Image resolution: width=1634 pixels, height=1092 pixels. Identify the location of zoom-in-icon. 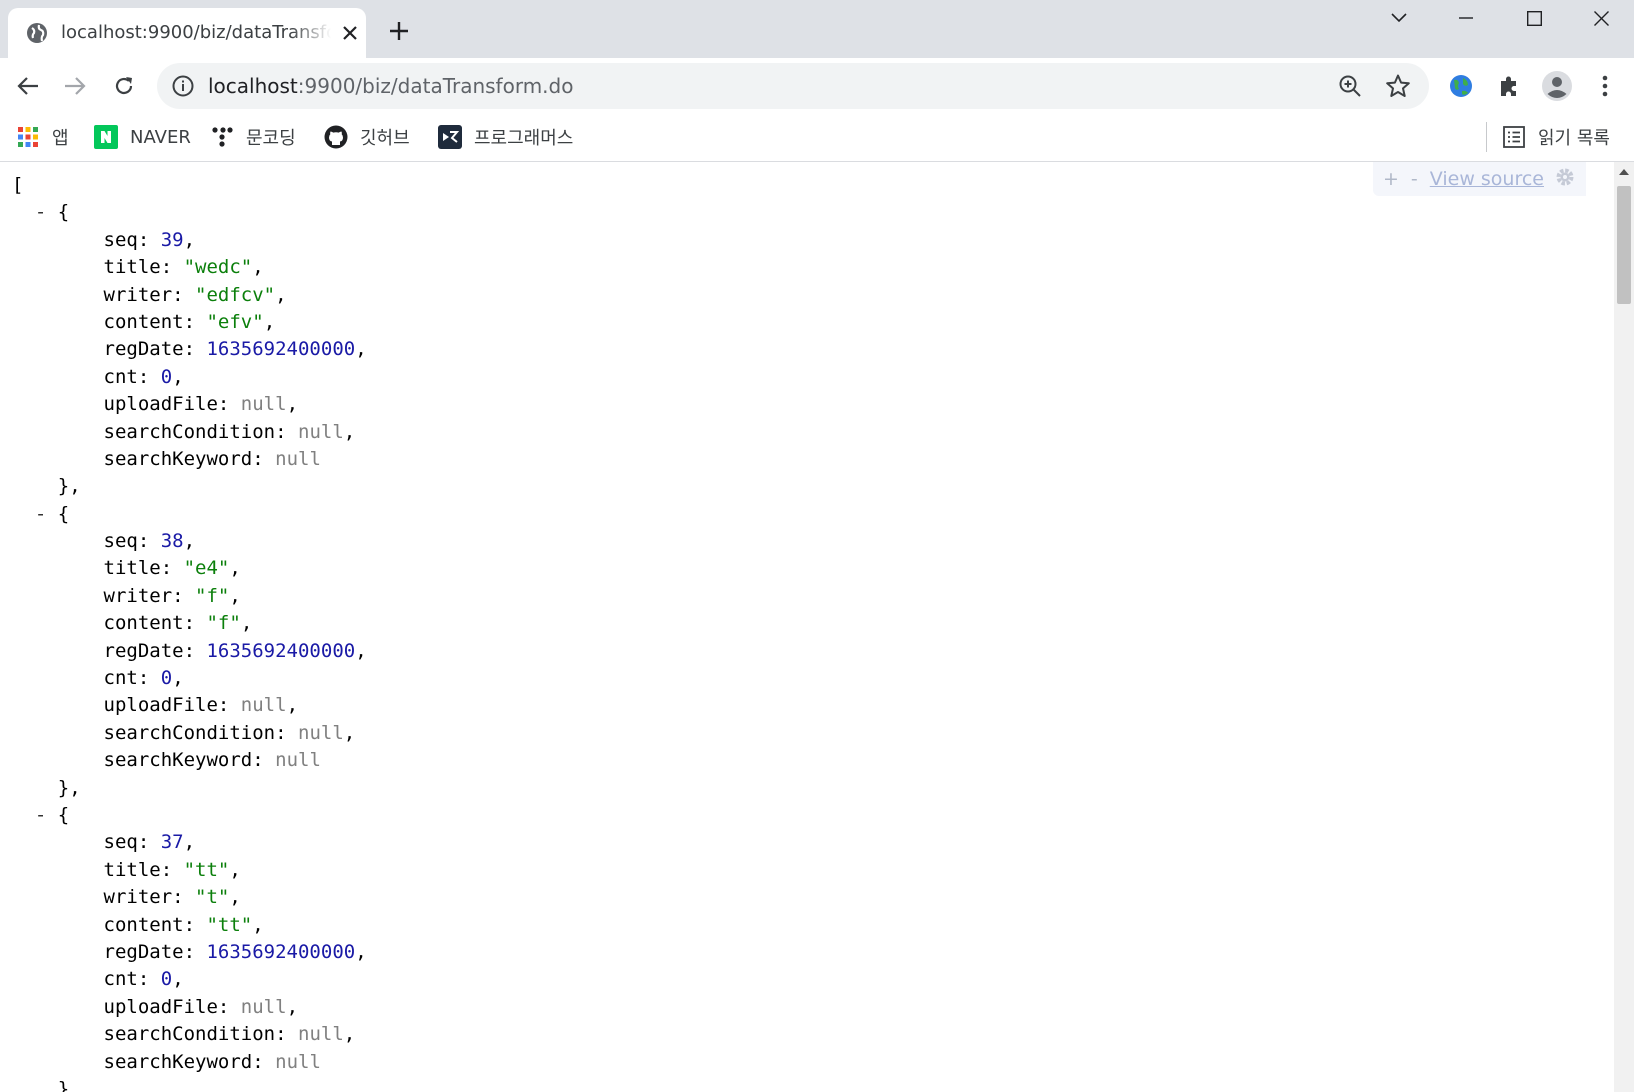
(1350, 86).